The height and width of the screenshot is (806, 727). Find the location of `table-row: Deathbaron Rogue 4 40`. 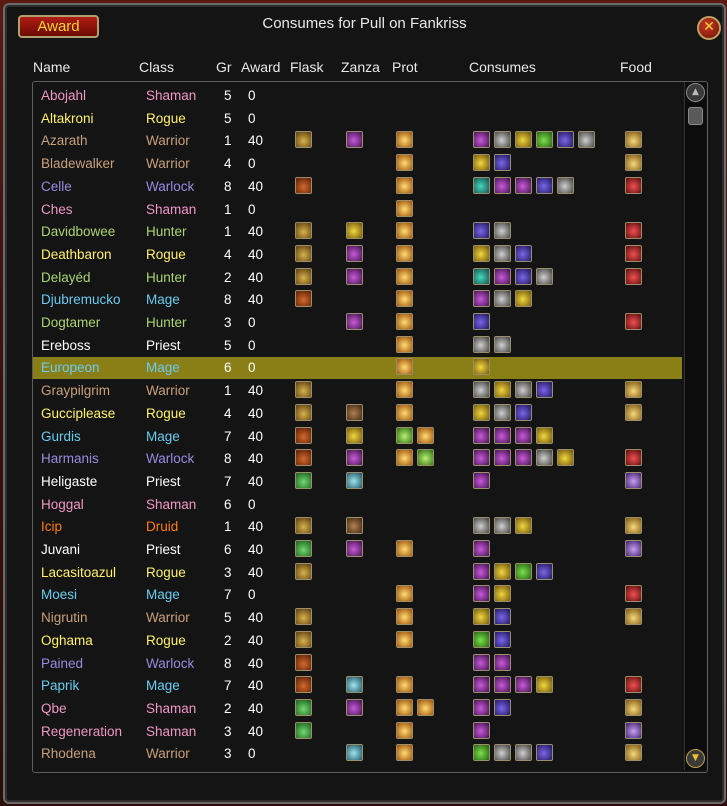

table-row: Deathbaron Rogue 4 40 is located at coordinates (357, 255).